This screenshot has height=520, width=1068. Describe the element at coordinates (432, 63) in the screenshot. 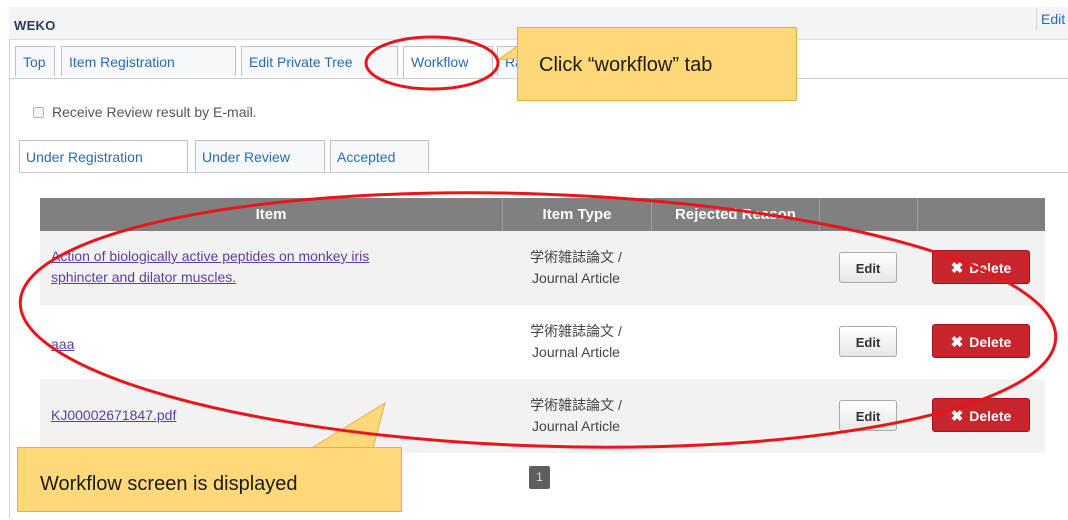

I see `workflow-tab-highlight` at that location.